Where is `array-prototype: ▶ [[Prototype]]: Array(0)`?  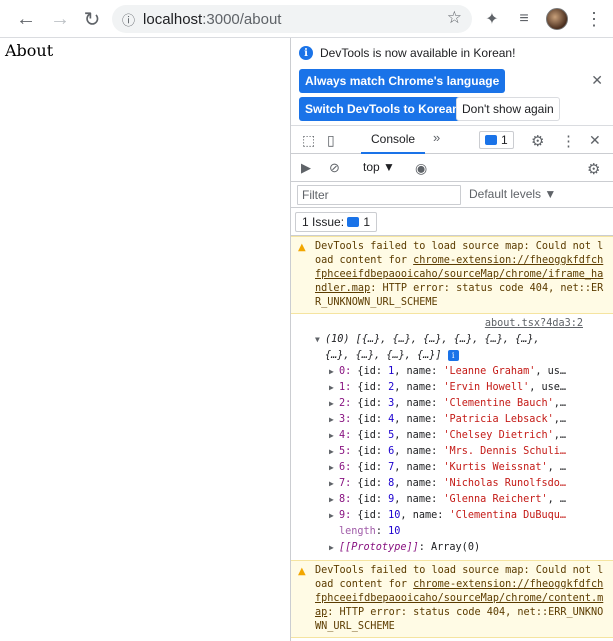 array-prototype: ▶ [[Prototype]]: Array(0) is located at coordinates (452, 548).